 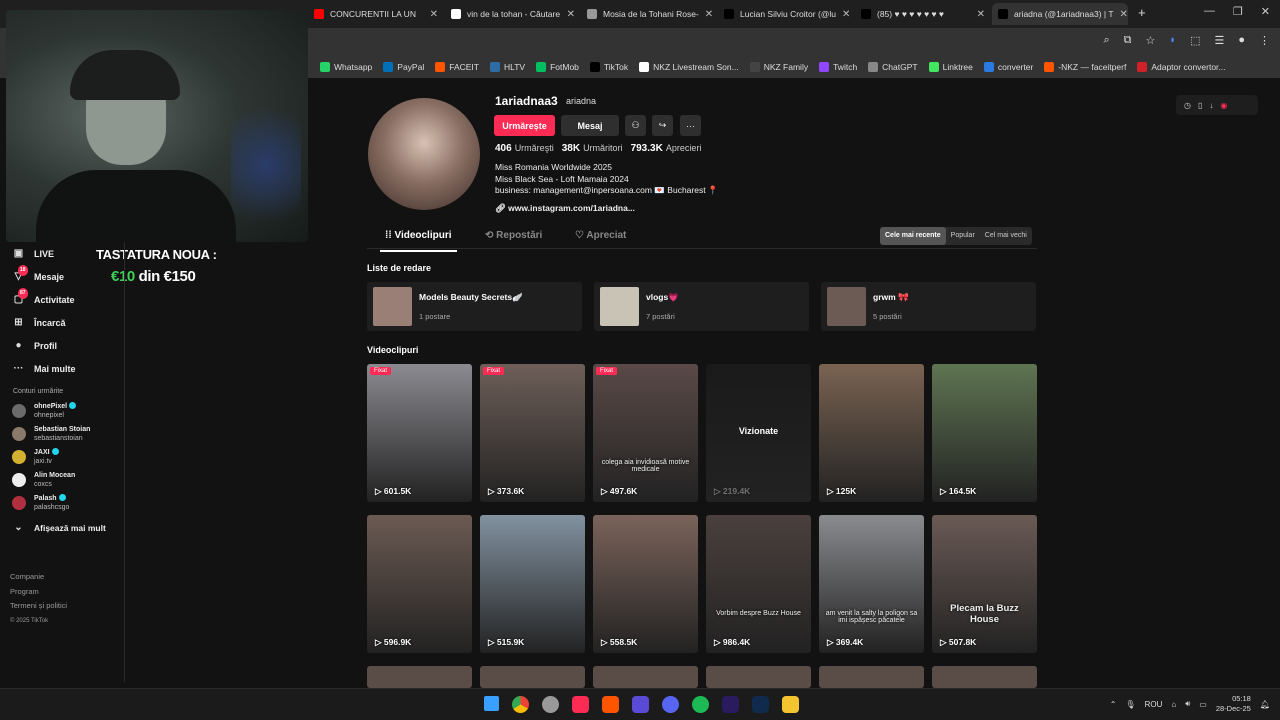 I want to click on clock: 05:18 28-Dec-25, so click(x=1233, y=704).